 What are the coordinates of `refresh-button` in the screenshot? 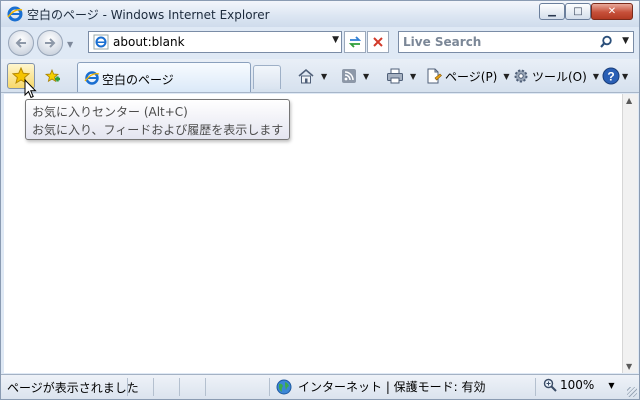 It's located at (355, 42).